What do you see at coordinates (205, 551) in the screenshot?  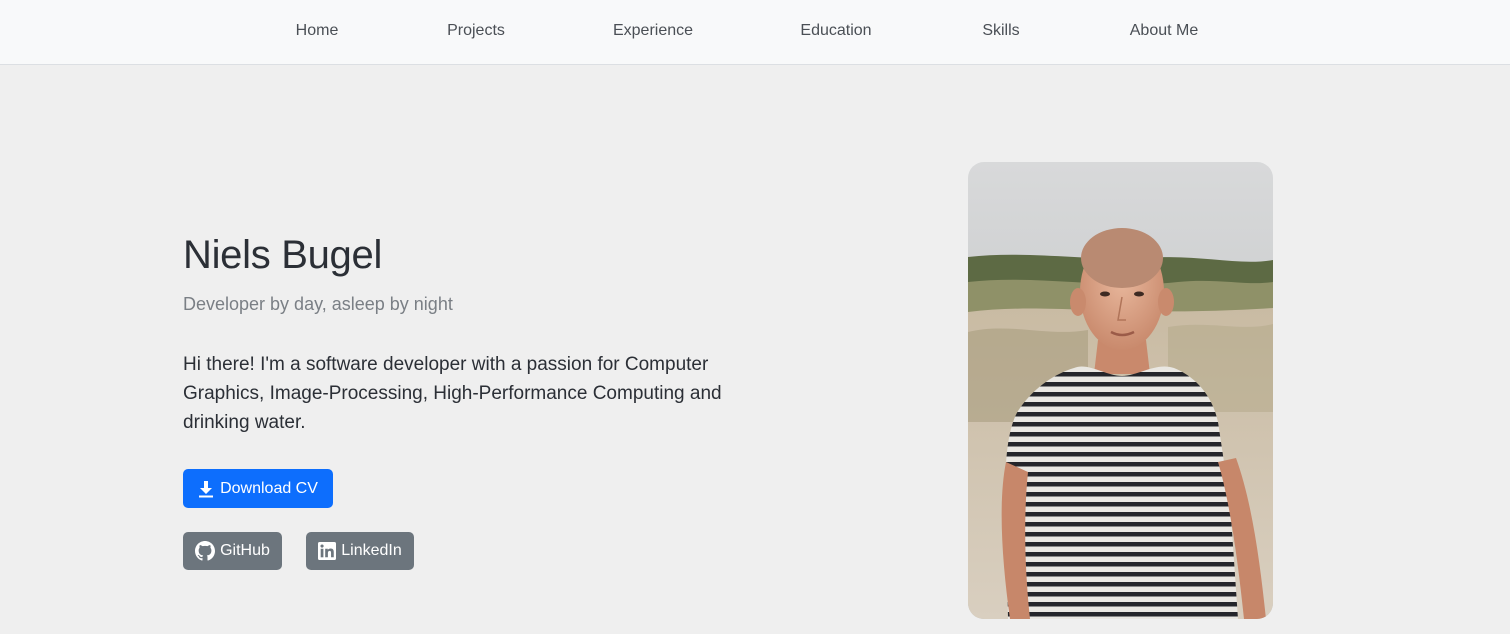 I see `github-icon` at bounding box center [205, 551].